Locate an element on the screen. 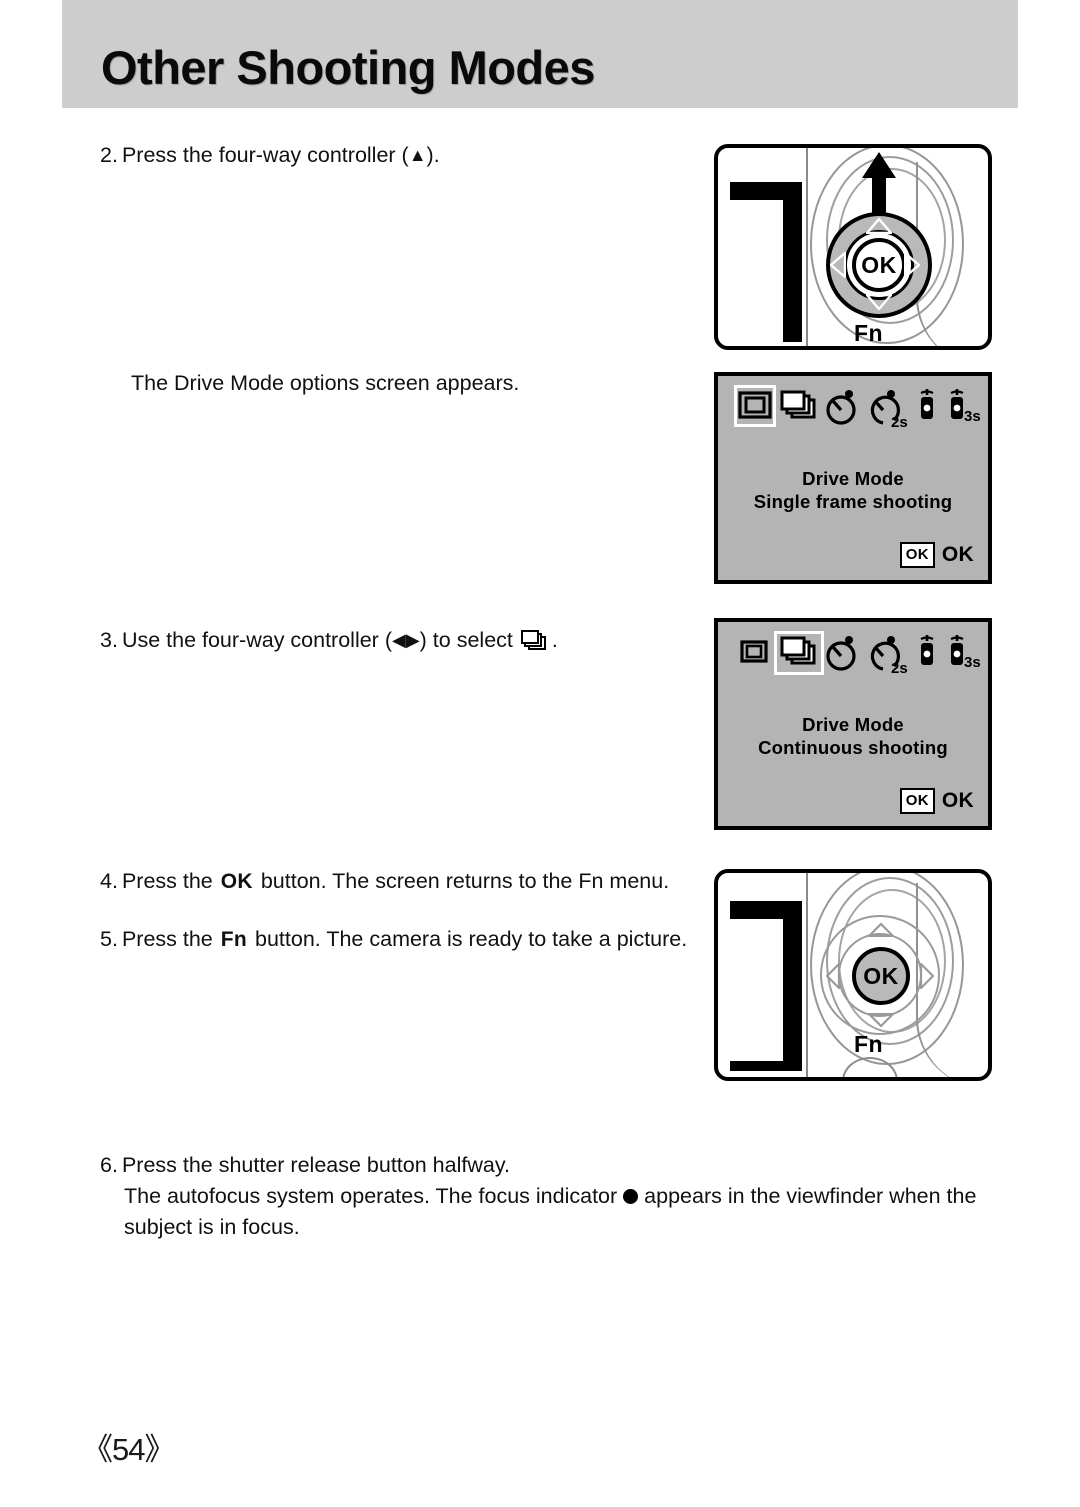  step-3-body: Use the four-way controller ( is located at coordinates (256, 640).